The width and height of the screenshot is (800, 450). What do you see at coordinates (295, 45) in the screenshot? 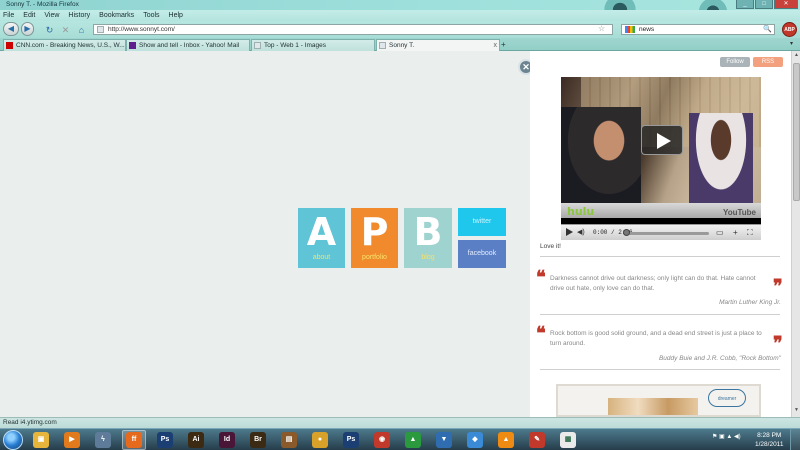
I see `tab-label: Top - Web 1 - Images` at bounding box center [295, 45].